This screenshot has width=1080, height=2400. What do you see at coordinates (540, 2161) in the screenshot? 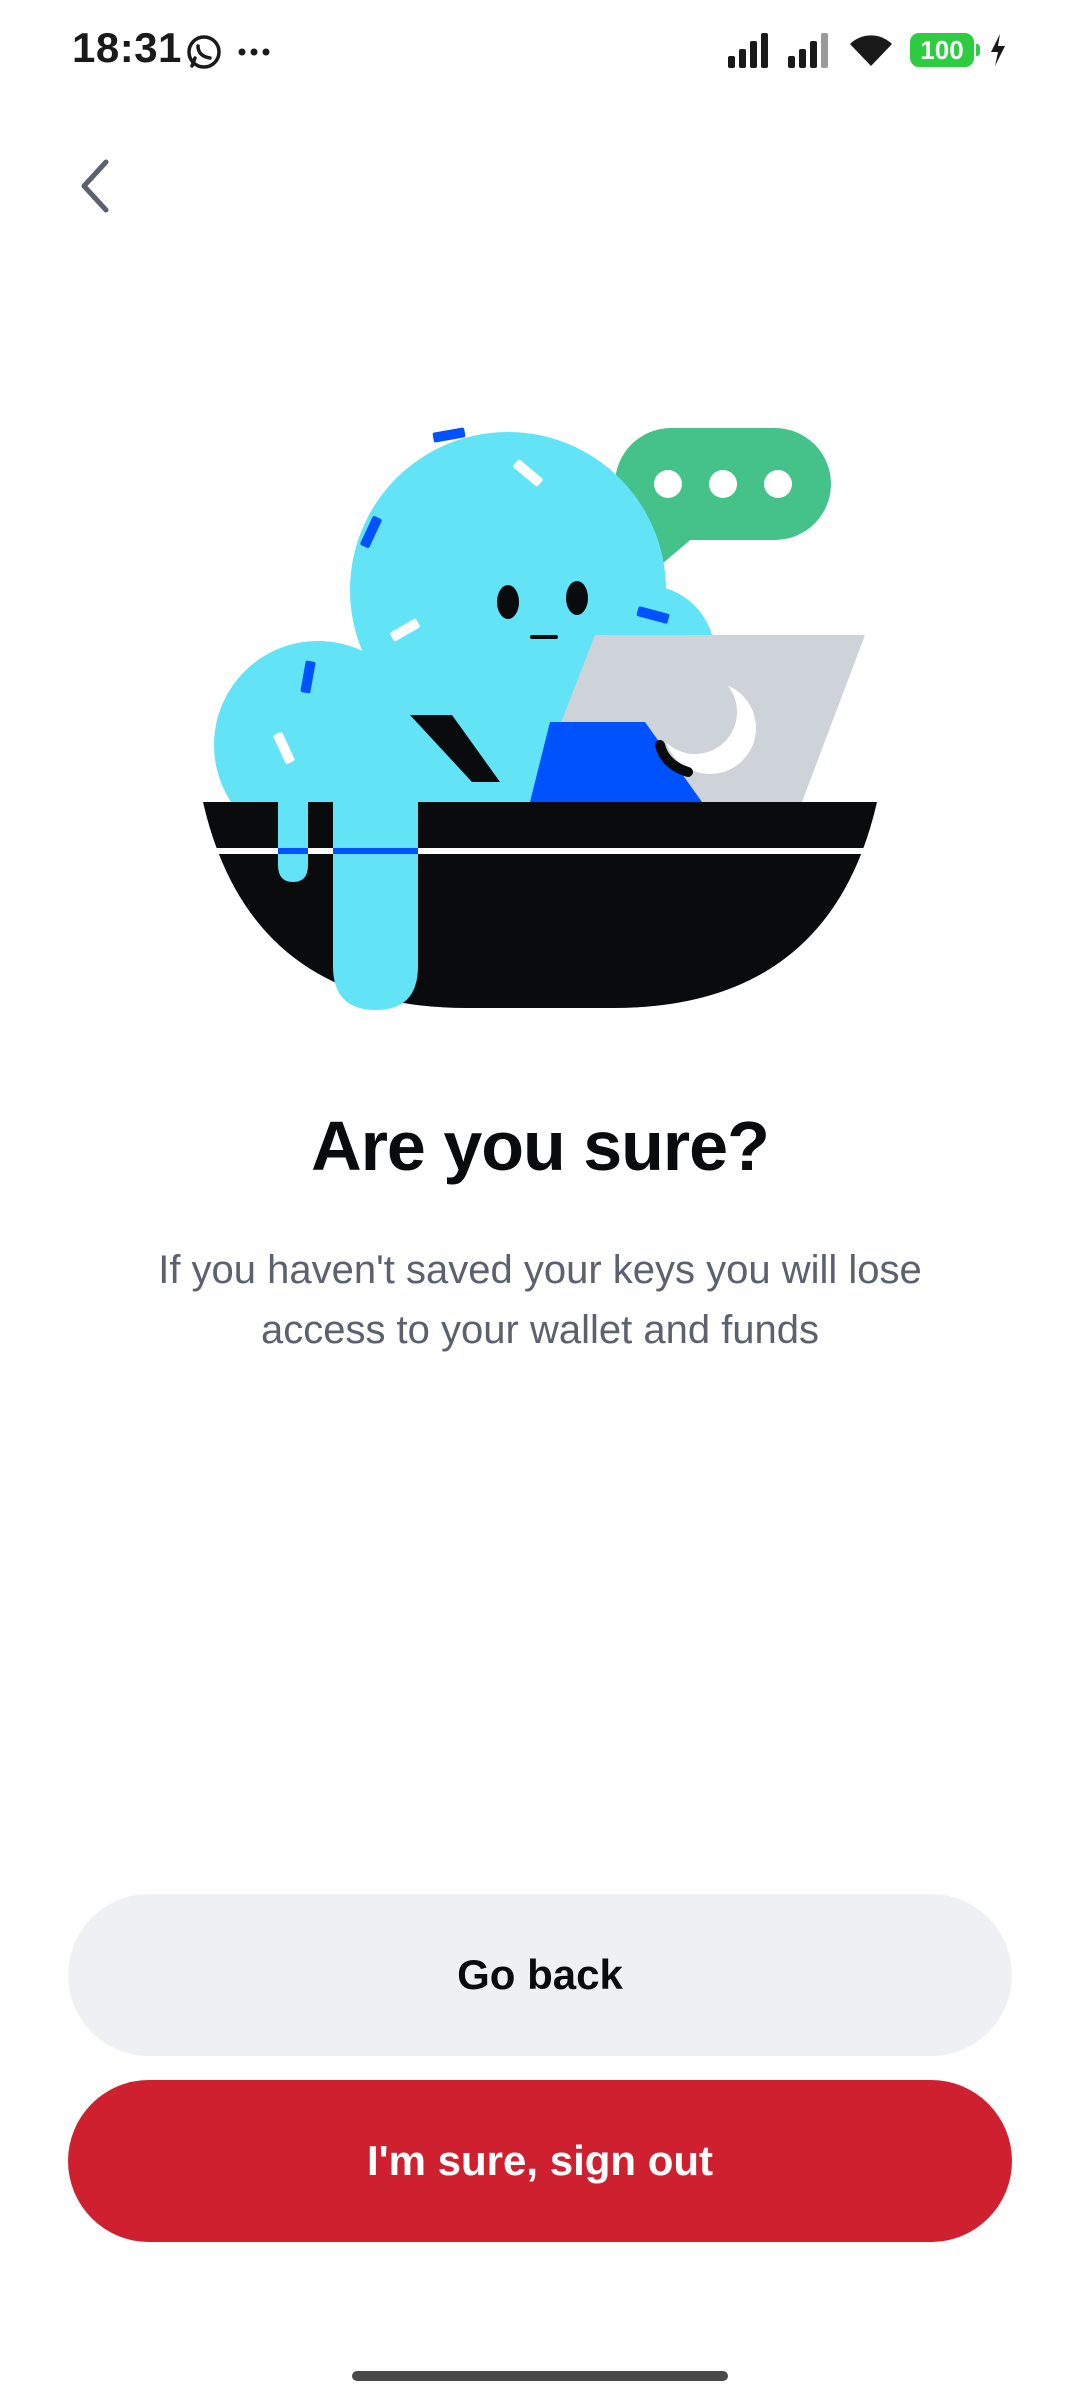
I see `sign-out-button: I'm sure, sign out` at bounding box center [540, 2161].